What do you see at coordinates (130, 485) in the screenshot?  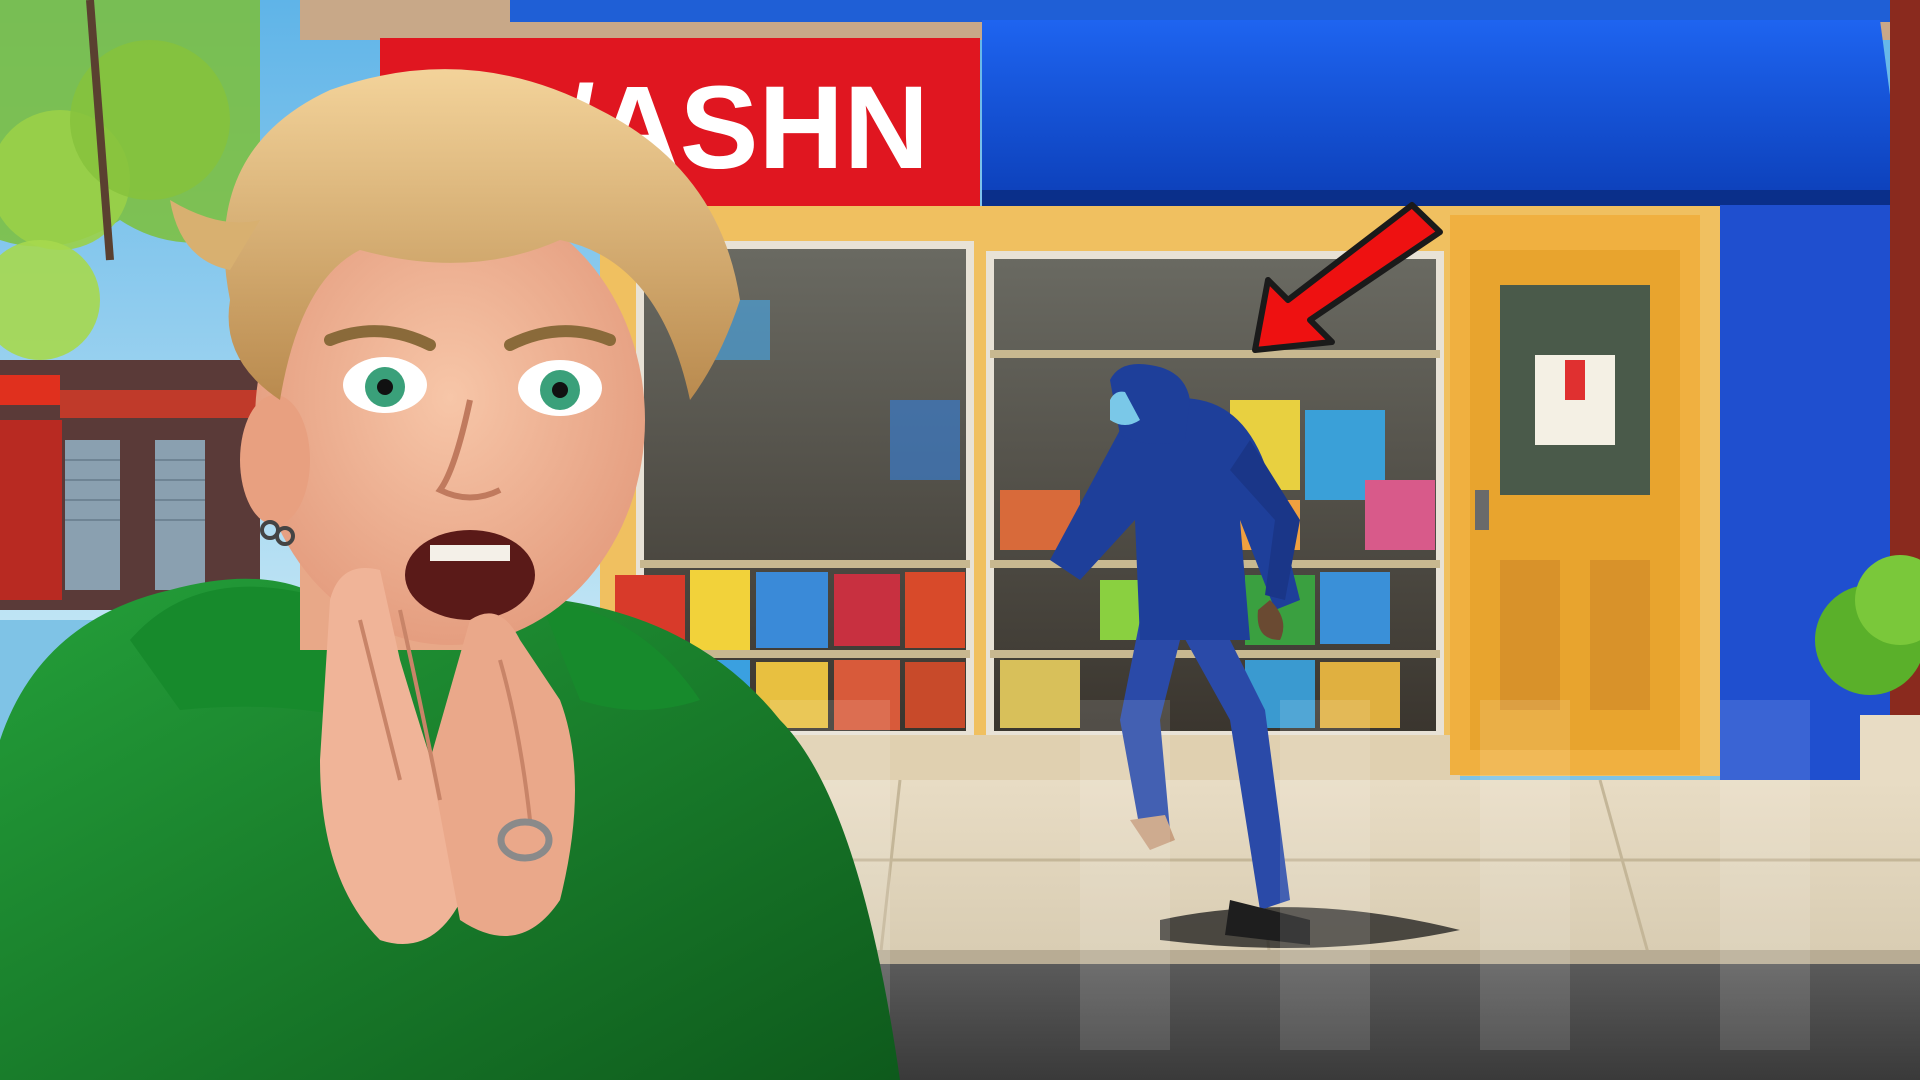 I see `left-building` at bounding box center [130, 485].